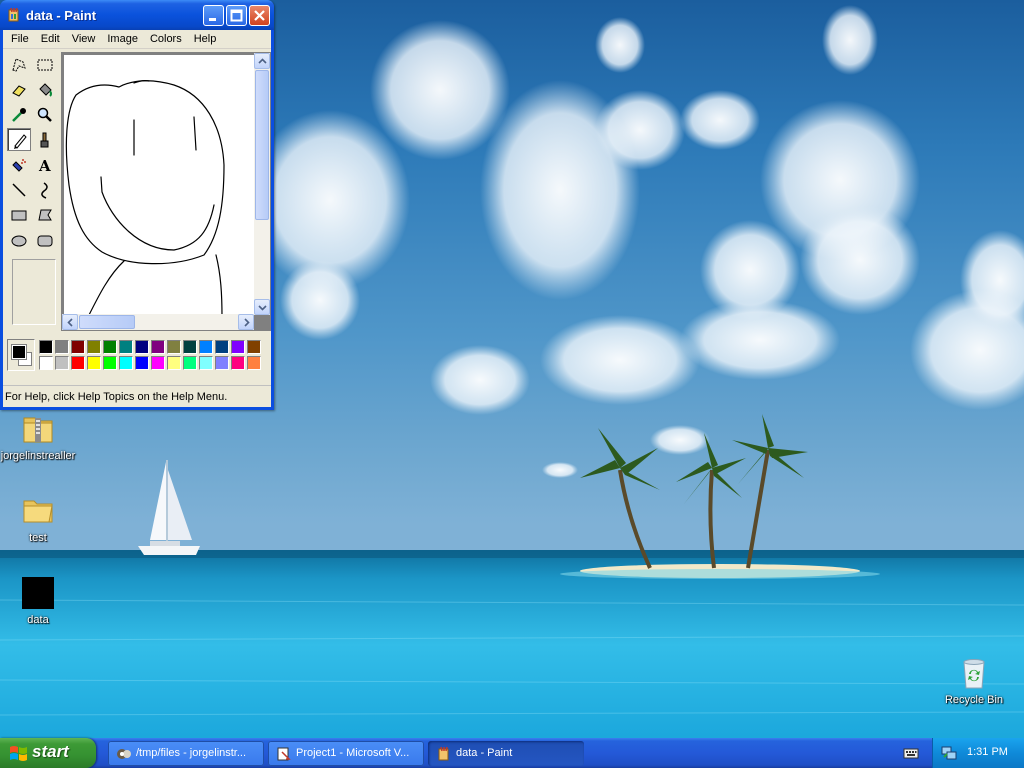  What do you see at coordinates (19, 189) in the screenshot?
I see `tool-line` at bounding box center [19, 189].